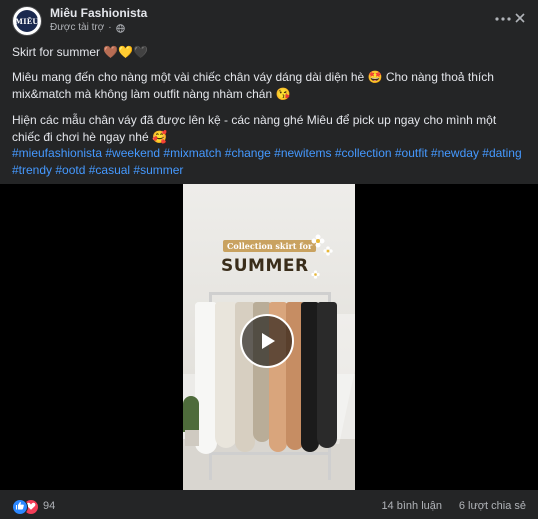 This screenshot has height=519, width=538. What do you see at coordinates (120, 28) in the screenshot?
I see `globe-icon` at bounding box center [120, 28].